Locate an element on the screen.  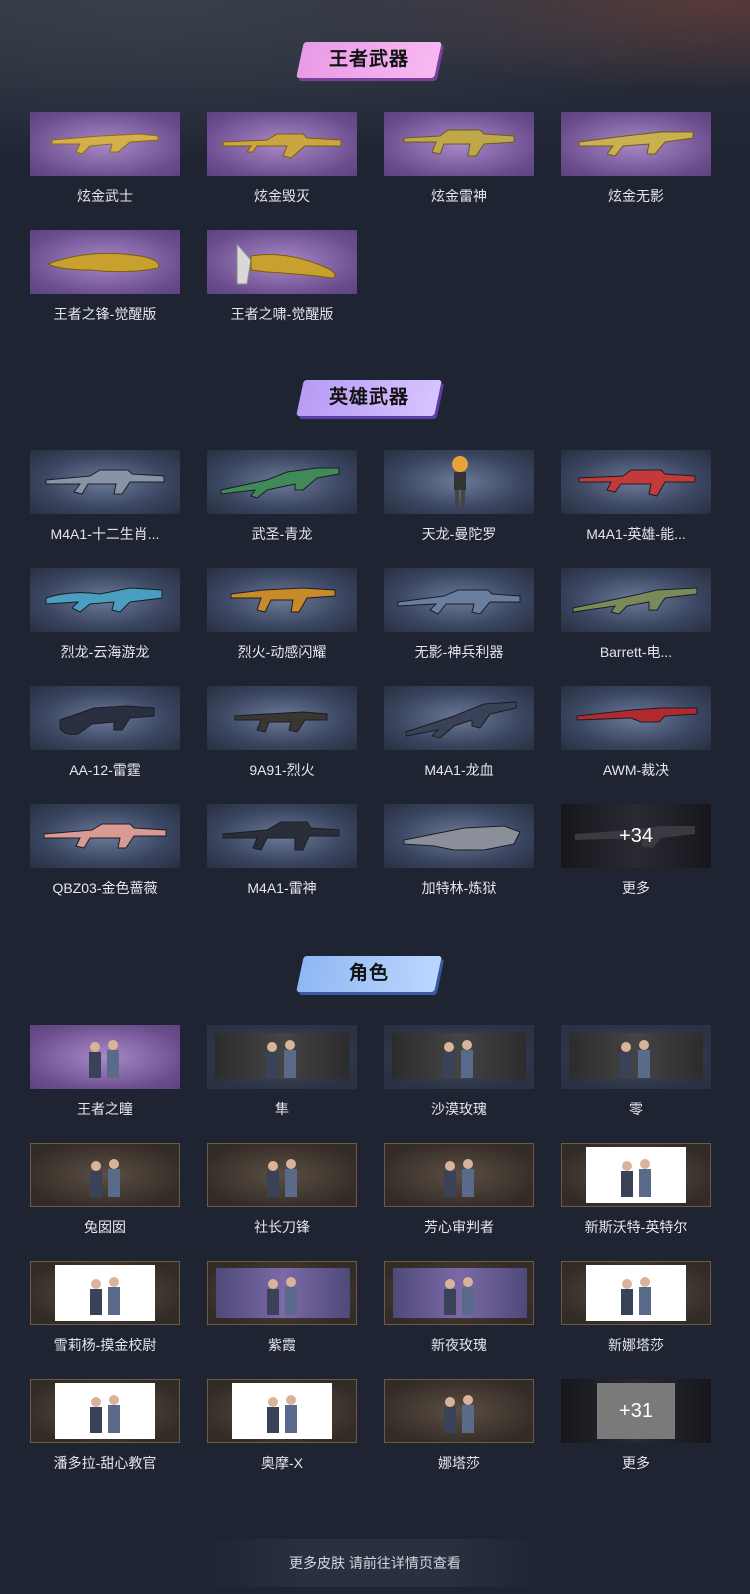
weapon-card: 炫金雷神 is located at coordinates (459, 162).